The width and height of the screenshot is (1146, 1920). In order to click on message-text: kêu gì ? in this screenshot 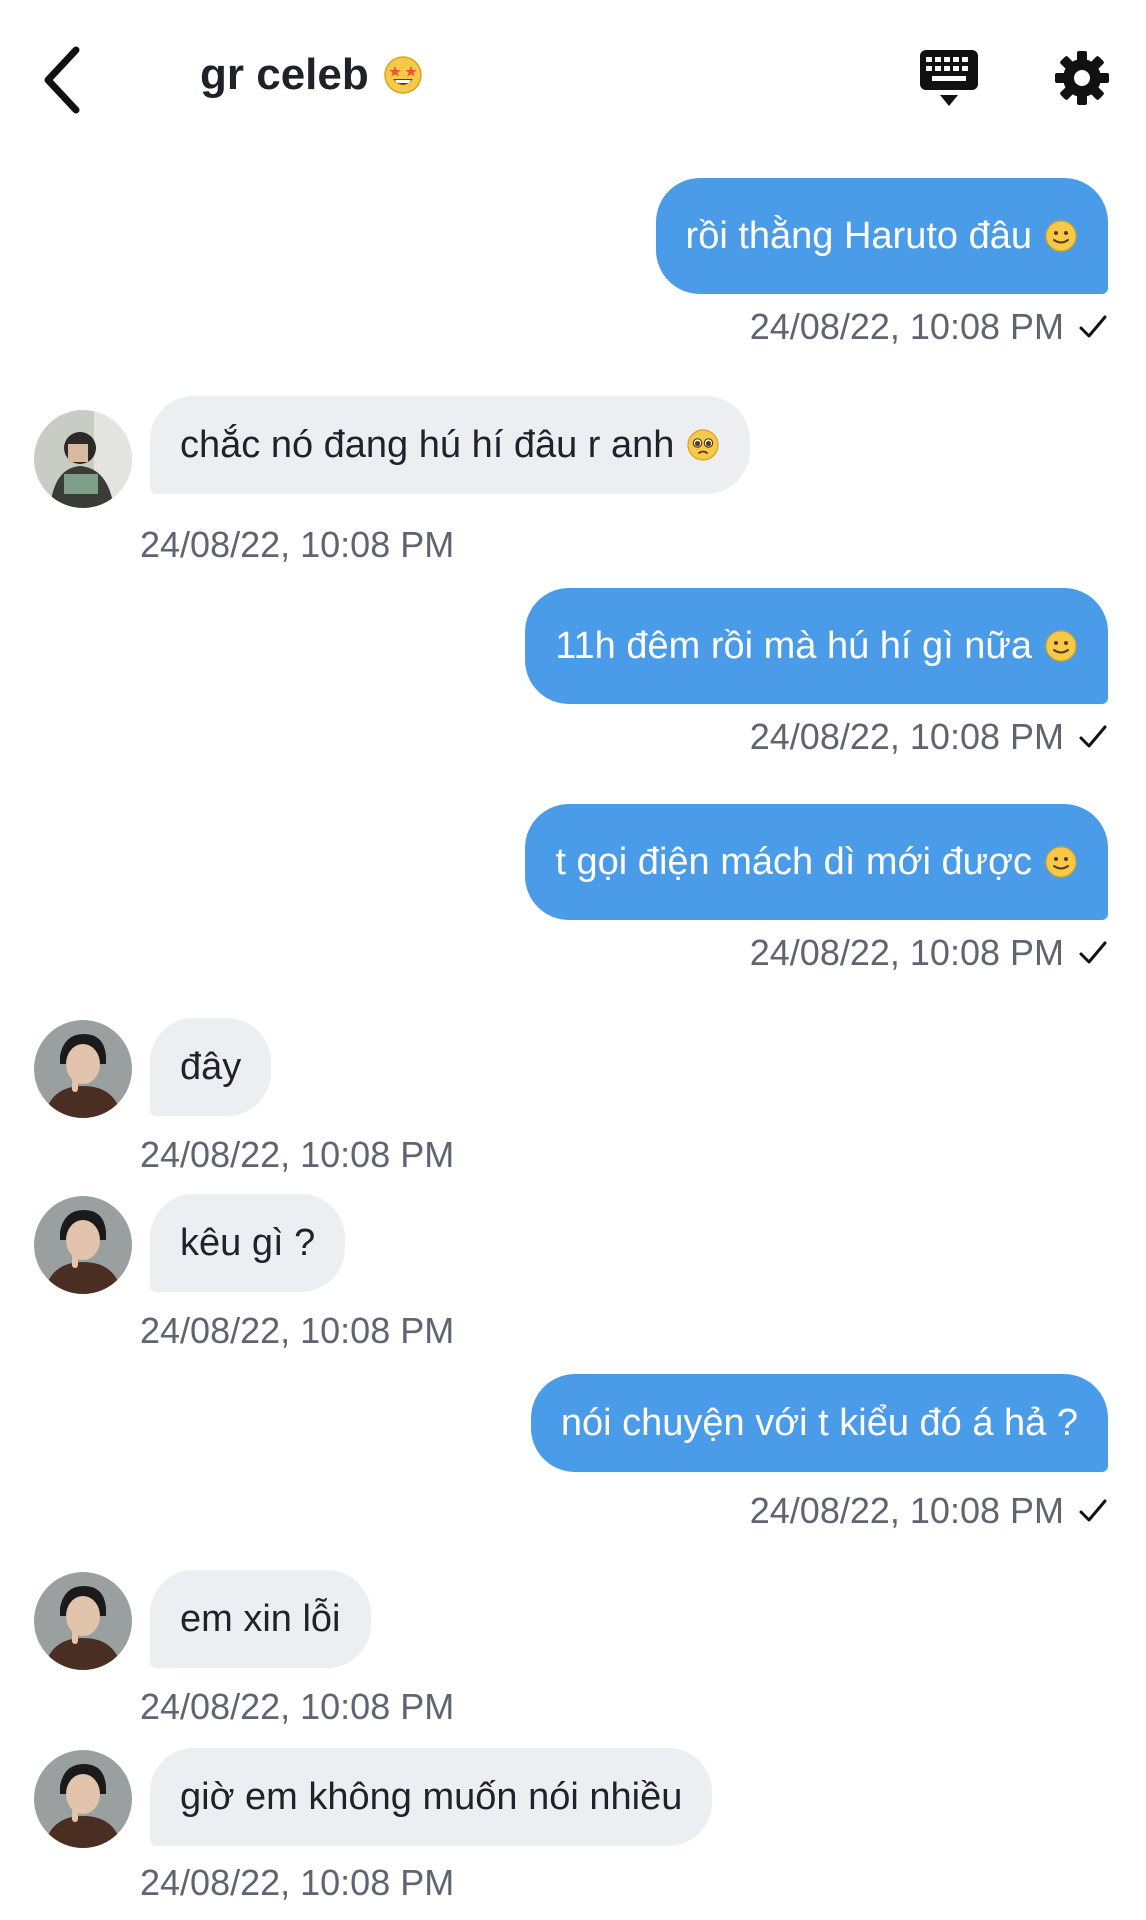, I will do `click(248, 1242)`.